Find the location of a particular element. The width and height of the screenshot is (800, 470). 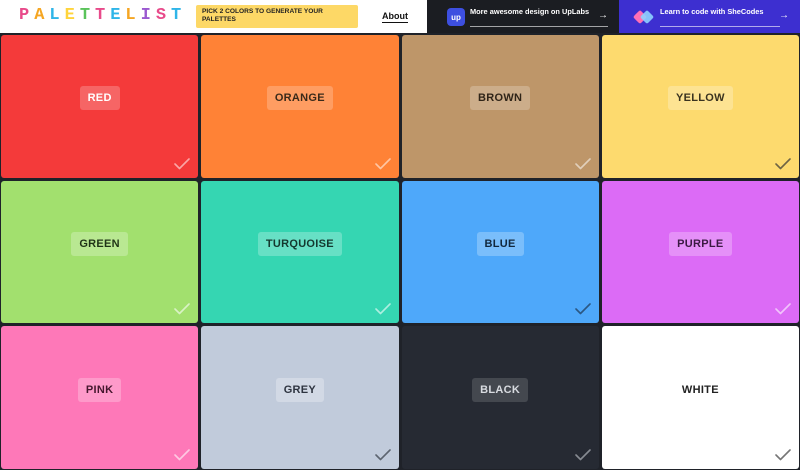

palettelist-logo: PALETTELIST is located at coordinates (102, 15).